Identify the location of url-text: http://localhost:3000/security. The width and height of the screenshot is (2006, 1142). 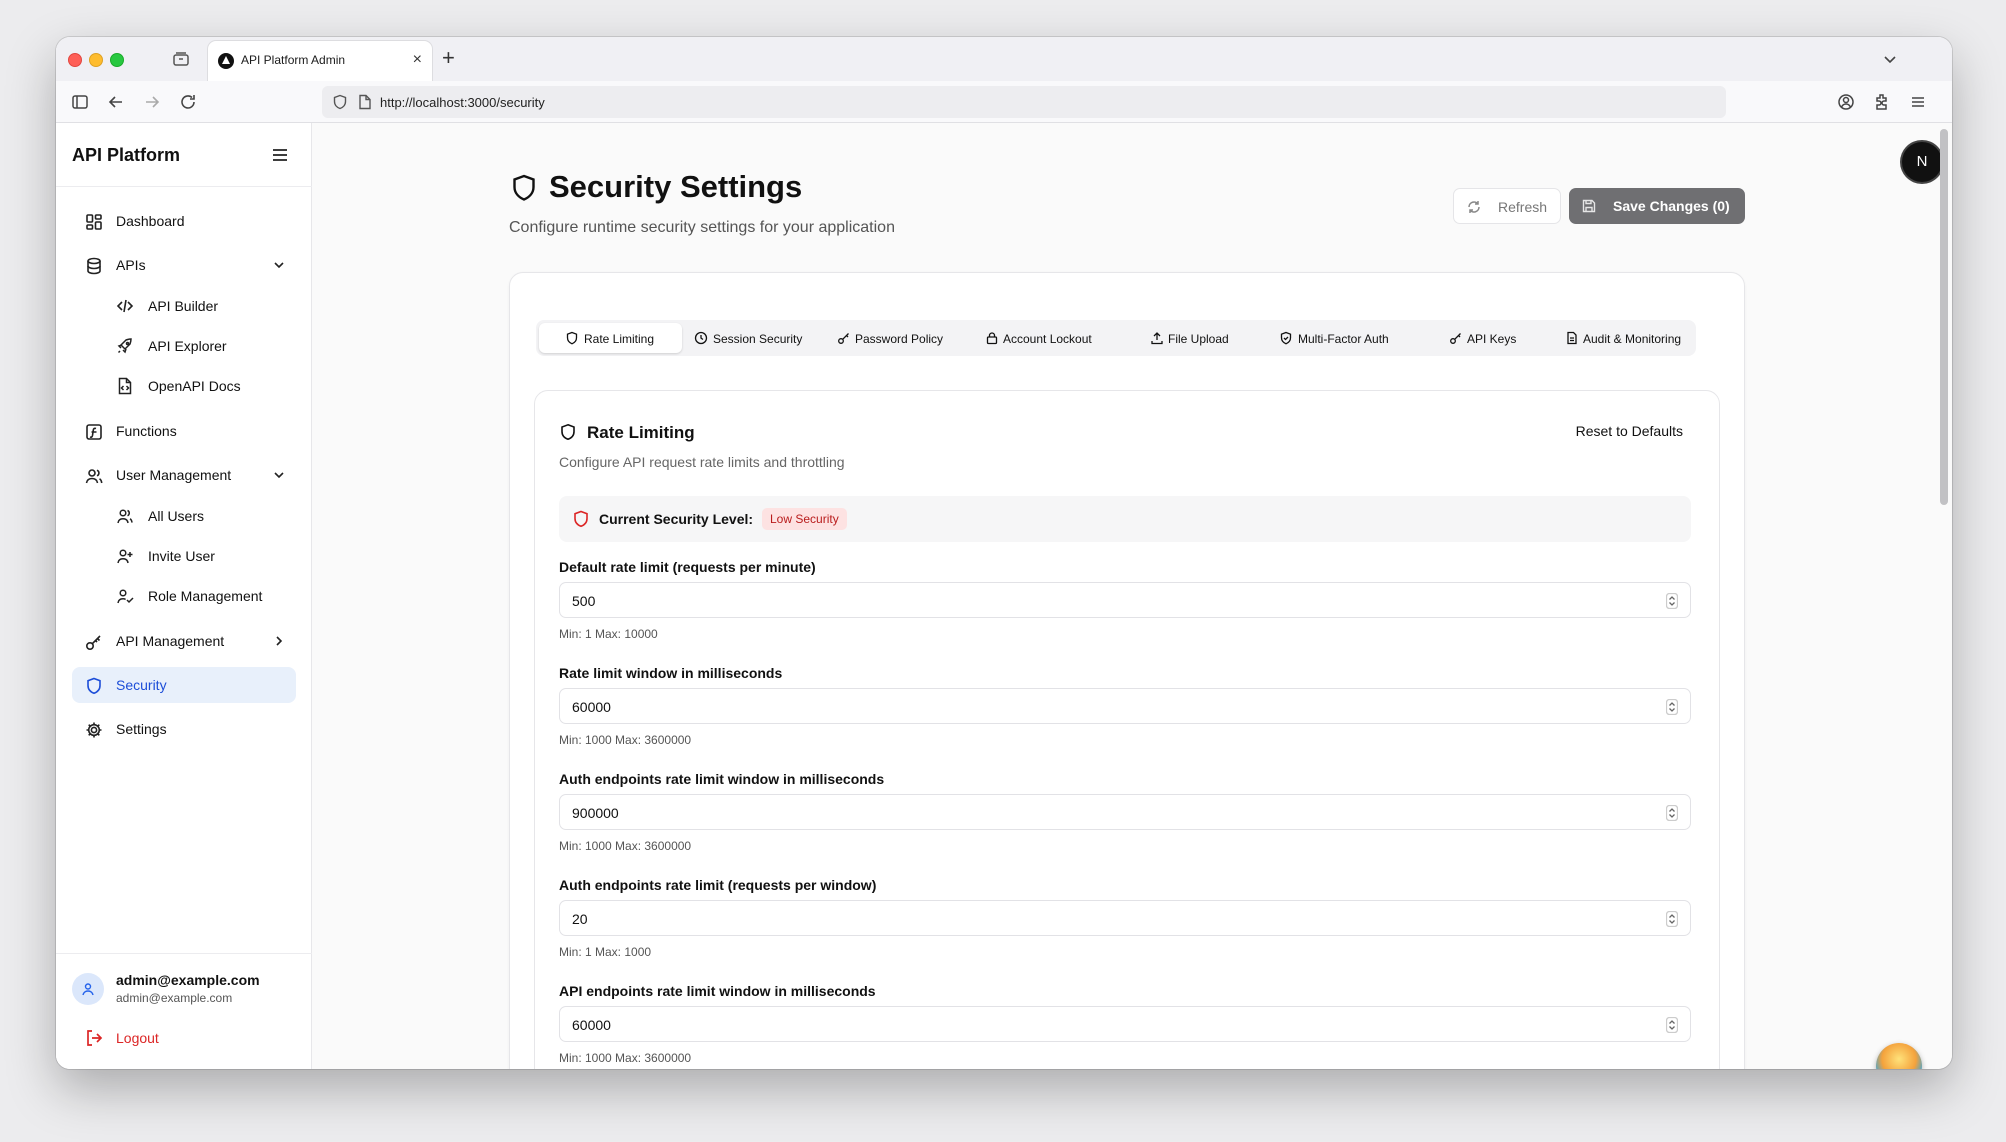
(462, 102).